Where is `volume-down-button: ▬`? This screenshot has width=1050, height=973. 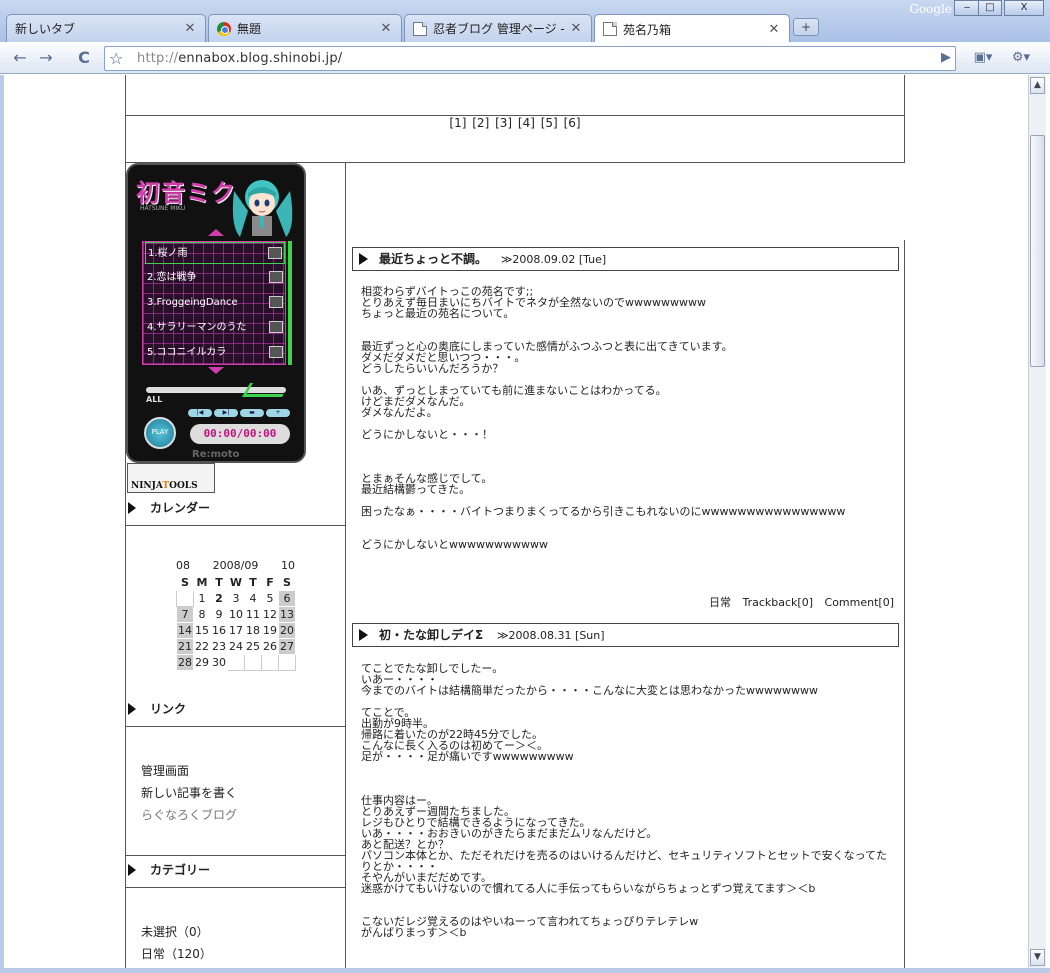
volume-down-button: ▬ is located at coordinates (252, 413).